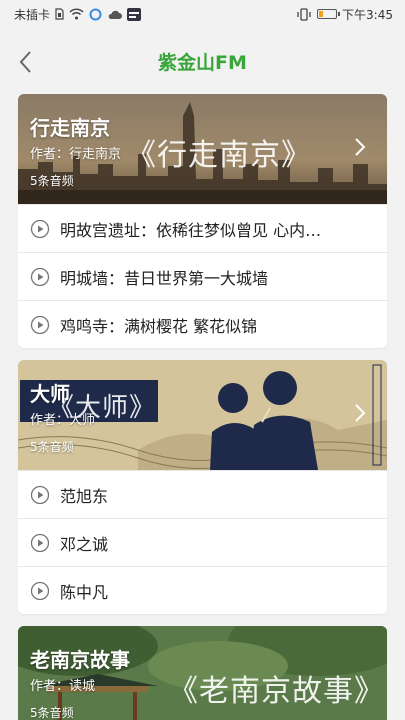 This screenshot has width=405, height=720. I want to click on list-item-label: 明城墙：昔日世界第一大城墙, so click(164, 278).